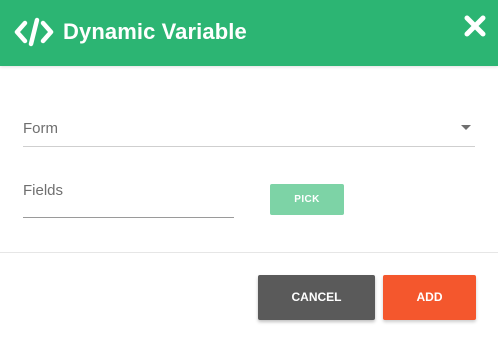  What do you see at coordinates (475, 26) in the screenshot?
I see `close-icon` at bounding box center [475, 26].